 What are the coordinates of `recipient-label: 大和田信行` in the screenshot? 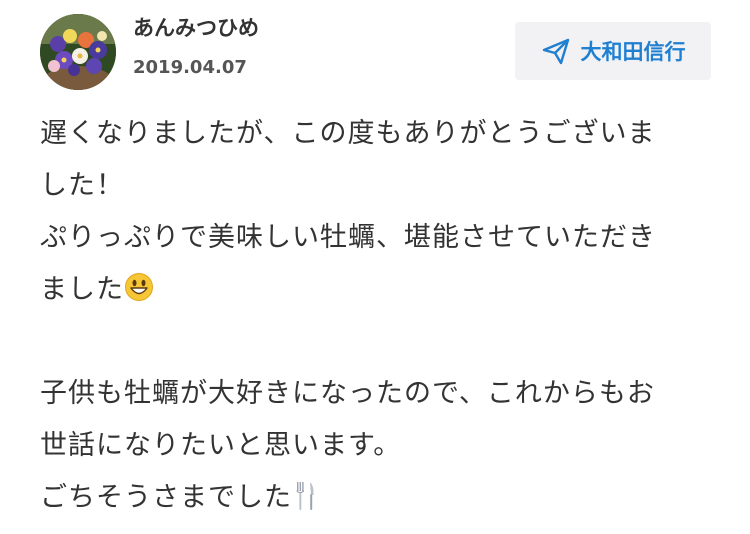 It's located at (633, 52).